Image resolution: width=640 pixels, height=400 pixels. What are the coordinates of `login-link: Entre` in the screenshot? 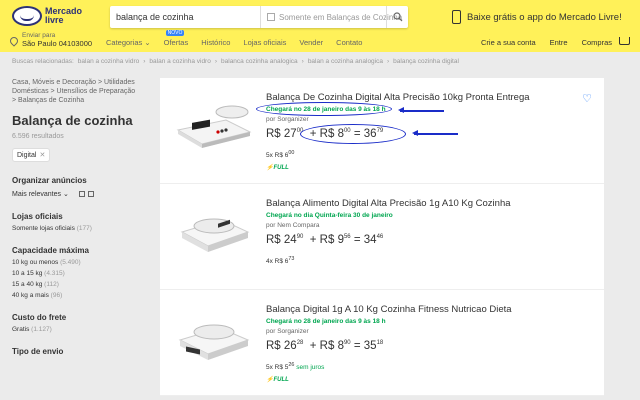 It's located at (559, 42).